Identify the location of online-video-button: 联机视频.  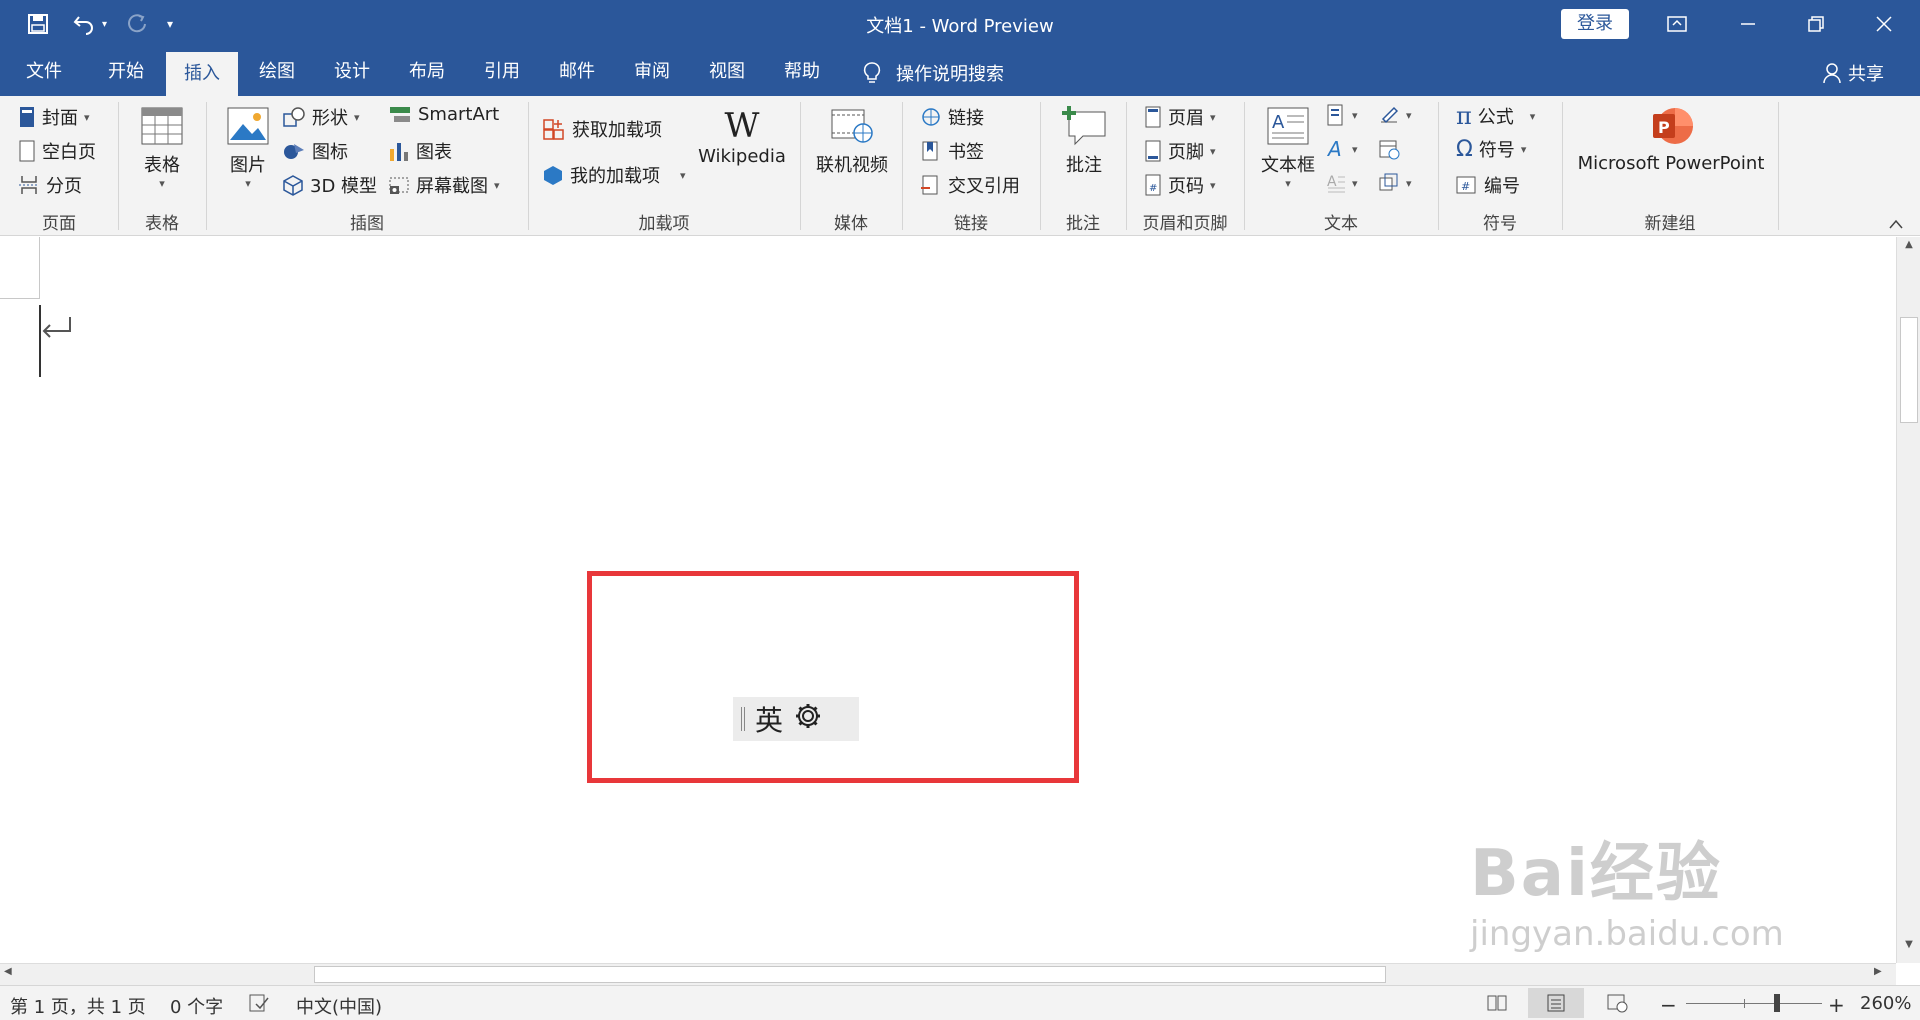
(852, 141).